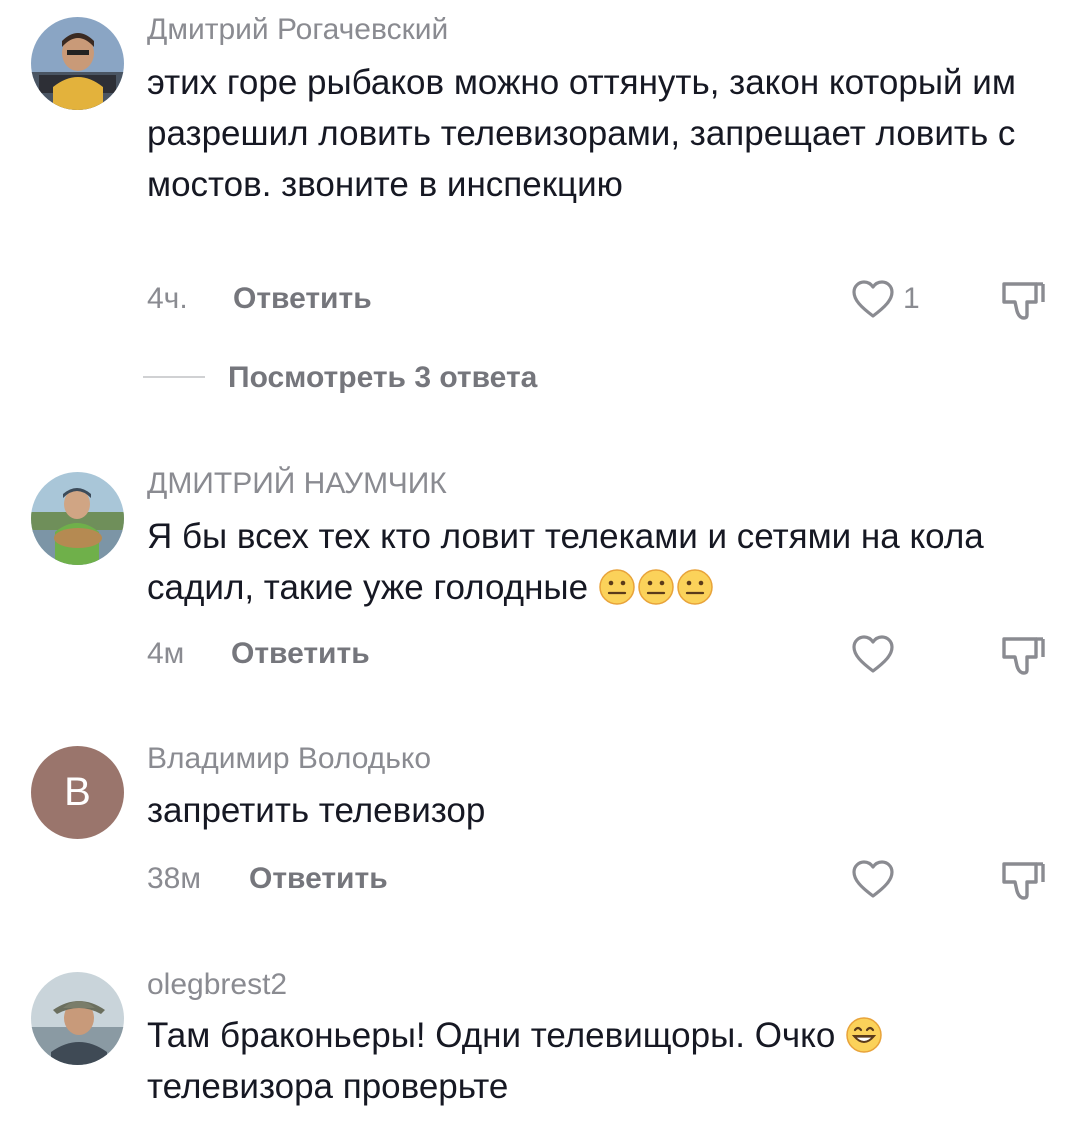 This screenshot has height=1122, width=1080. What do you see at coordinates (297, 30) in the screenshot?
I see `comment-username: Дмитрий Рогачевский` at bounding box center [297, 30].